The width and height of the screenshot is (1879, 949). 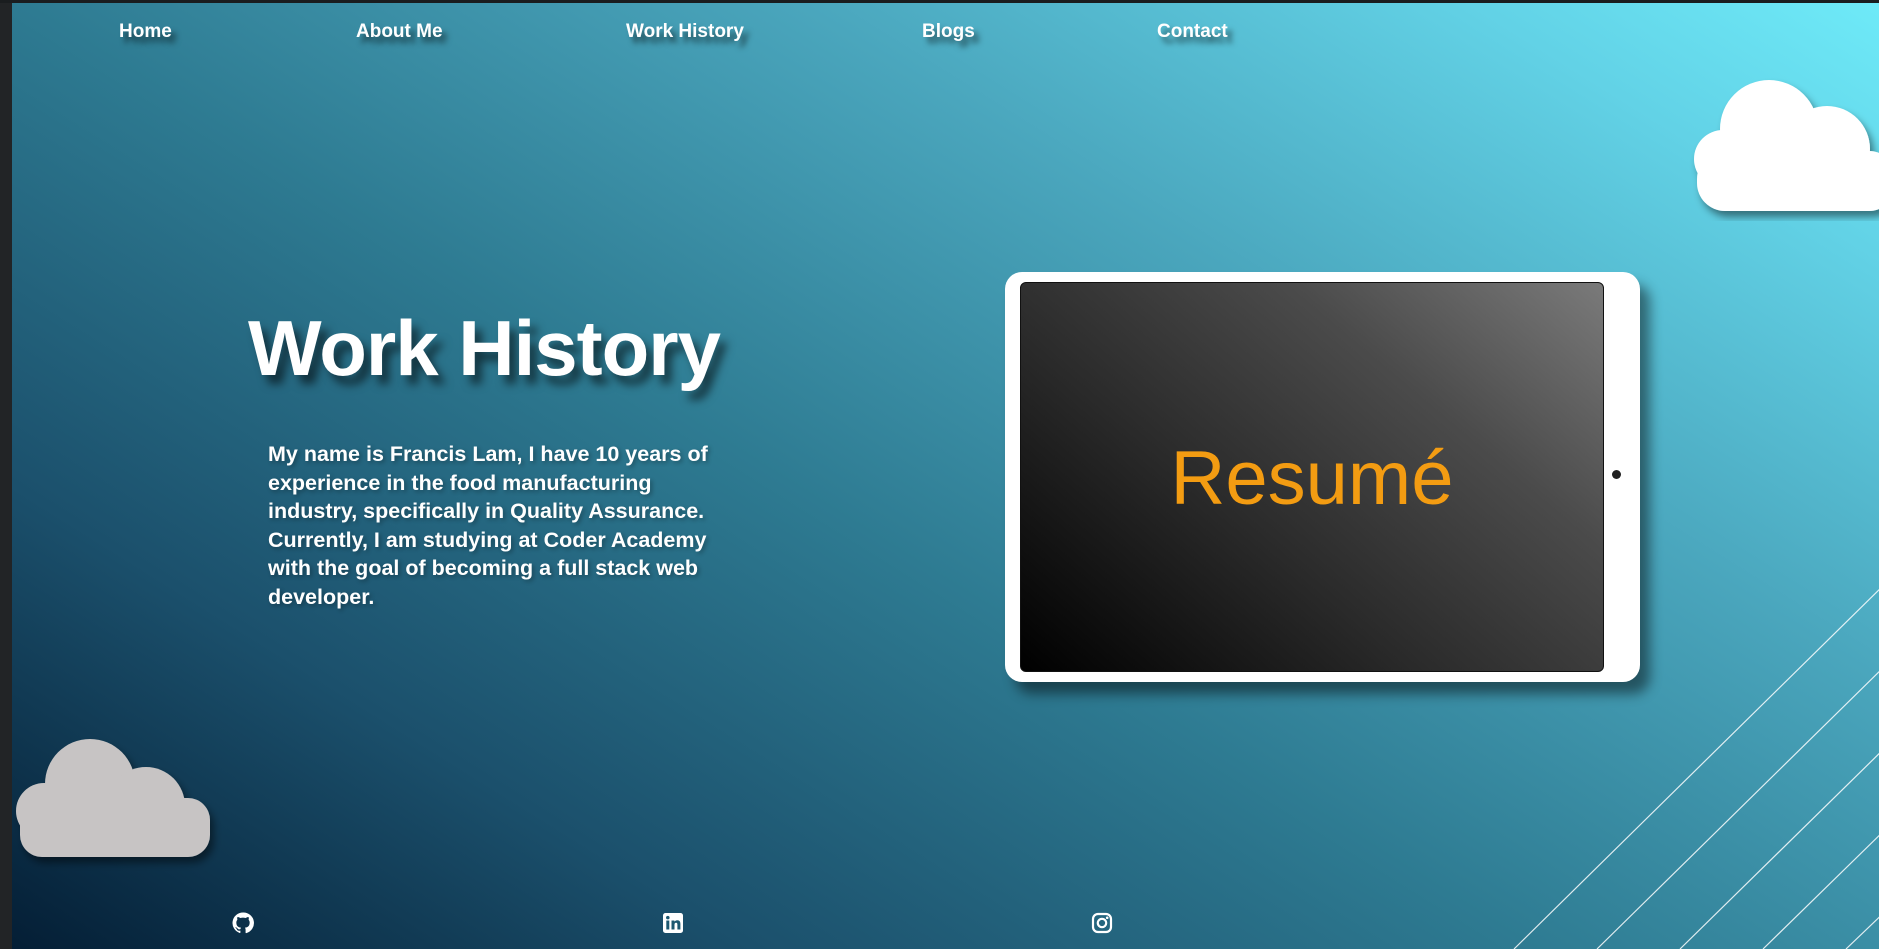 I want to click on tablet-camera-dot, so click(x=1616, y=474).